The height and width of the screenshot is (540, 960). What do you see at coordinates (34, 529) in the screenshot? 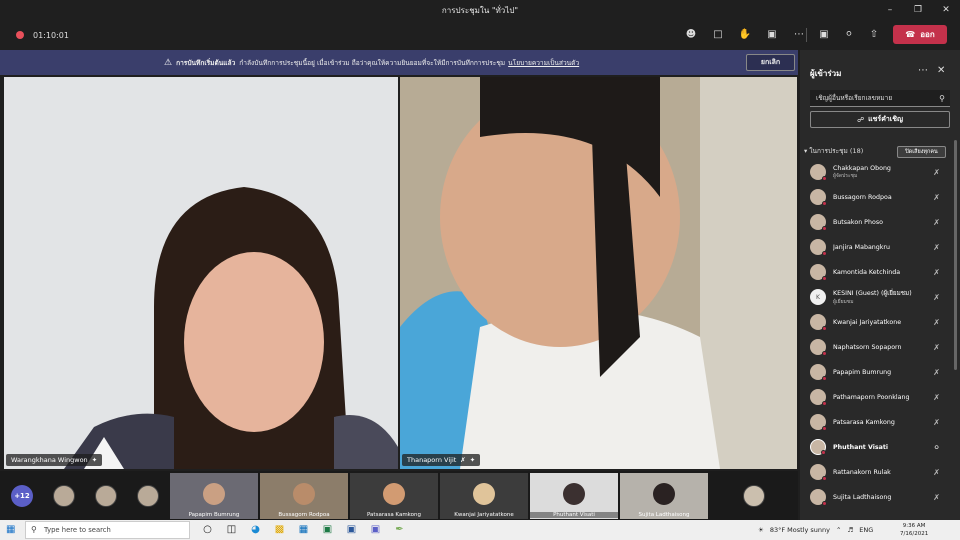
I see `search-icon: ⚲` at bounding box center [34, 529].